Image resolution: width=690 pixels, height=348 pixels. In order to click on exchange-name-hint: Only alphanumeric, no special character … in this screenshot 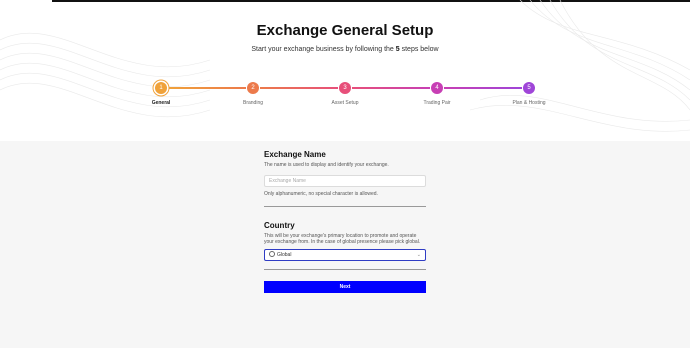, I will do `click(321, 194)`.